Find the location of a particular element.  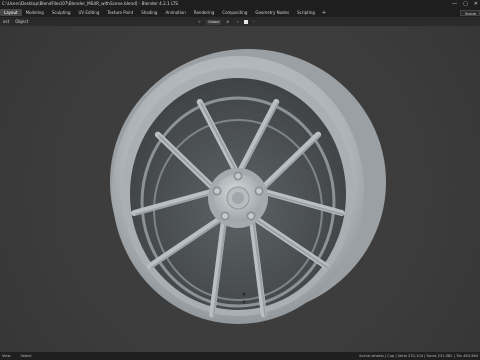

minimize-icon: — is located at coordinates (454, 4).